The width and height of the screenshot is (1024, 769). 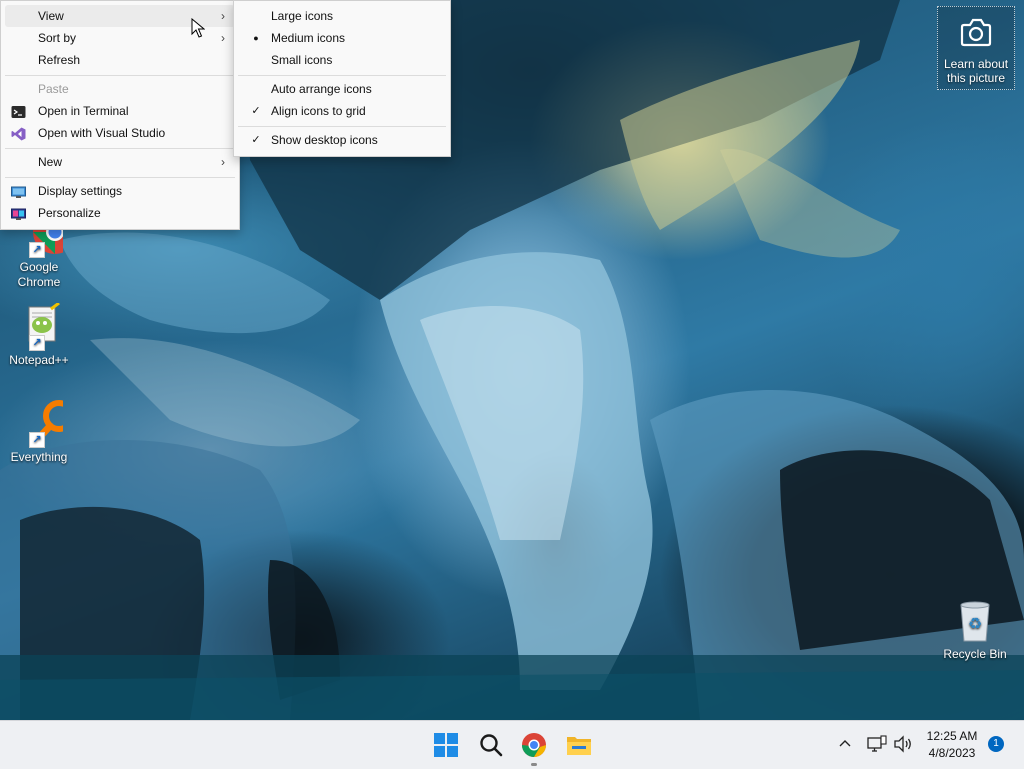 I want to click on menu-item-label: Open with Visual Studio, so click(x=102, y=133).